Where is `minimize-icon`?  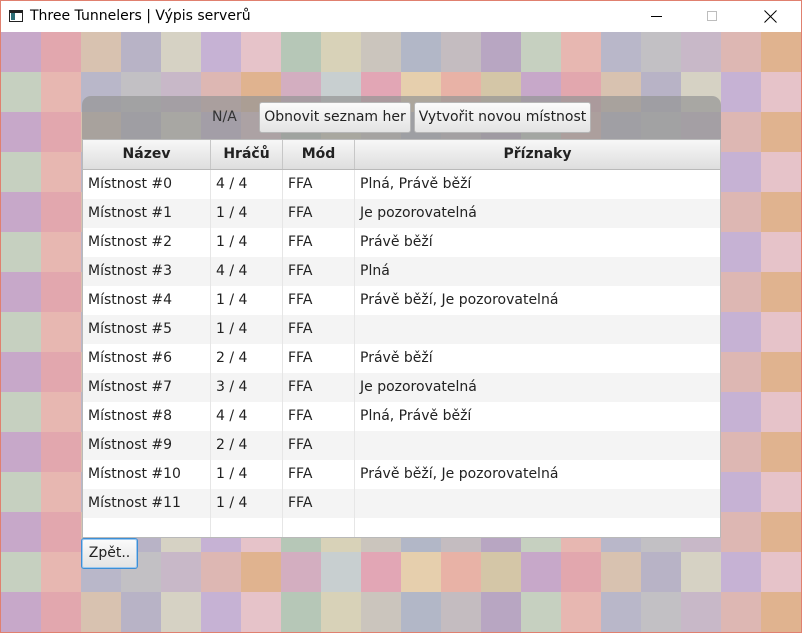
minimize-icon is located at coordinates (656, 16).